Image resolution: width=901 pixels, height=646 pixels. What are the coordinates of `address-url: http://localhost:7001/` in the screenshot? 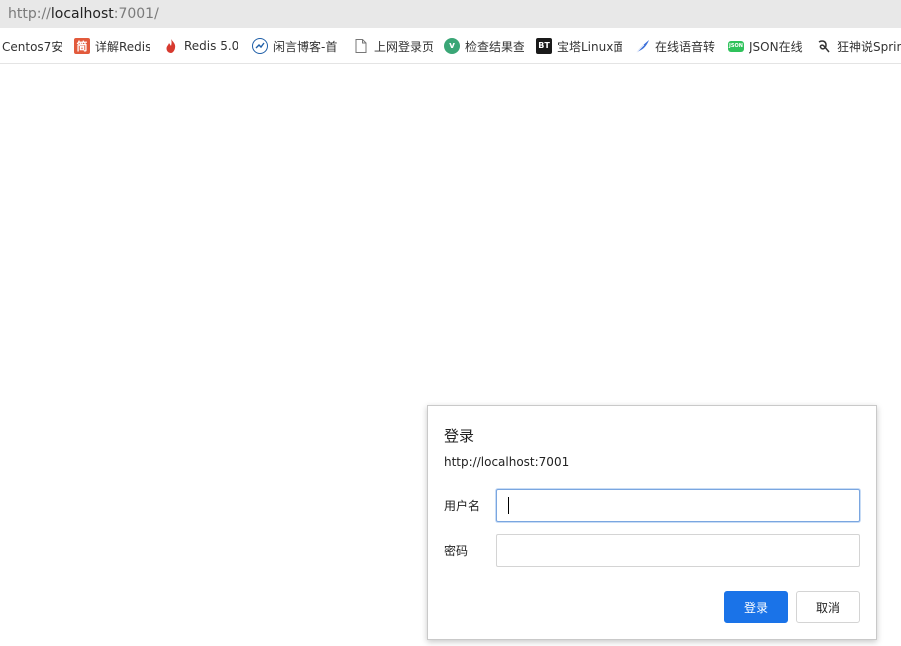 It's located at (83, 14).